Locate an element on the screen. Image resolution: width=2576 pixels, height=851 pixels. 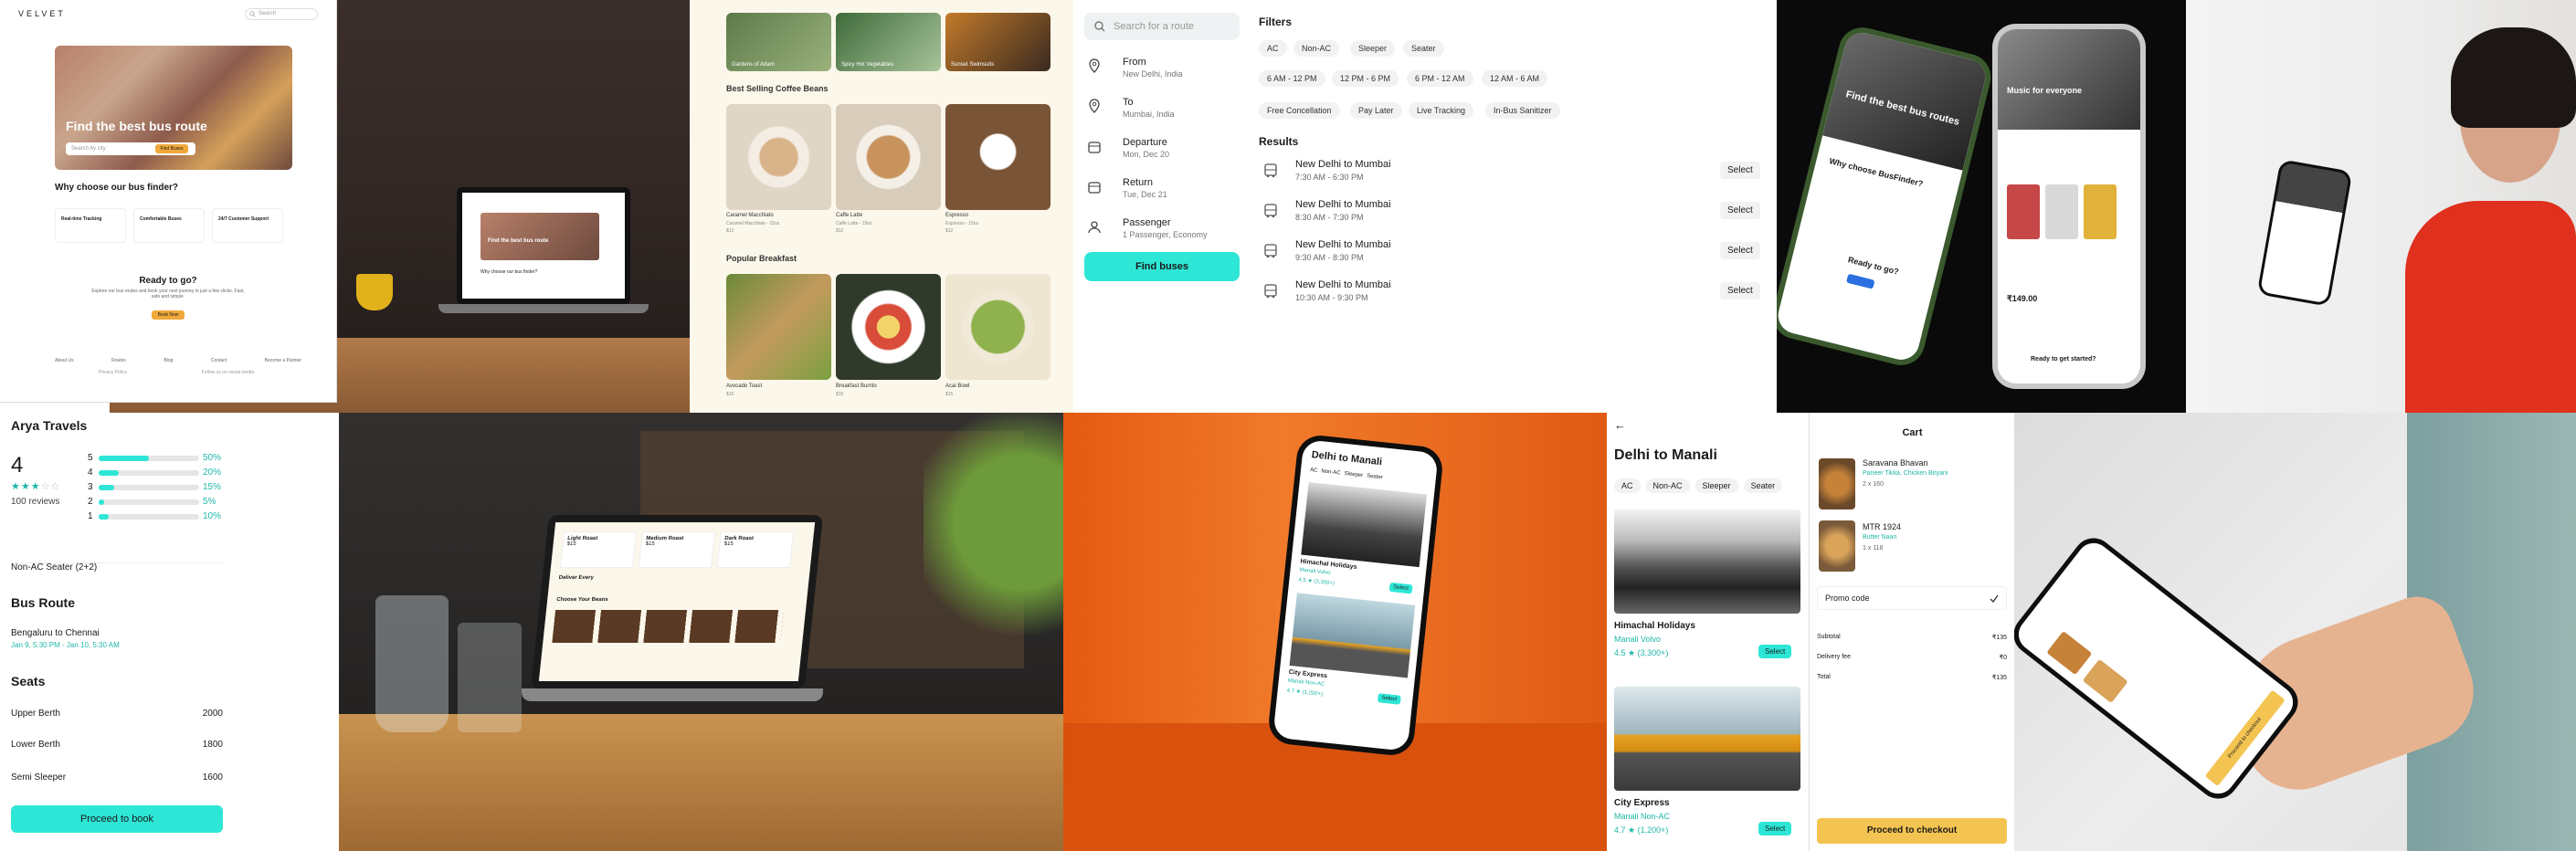
nav-search-input: Search is located at coordinates (281, 13).